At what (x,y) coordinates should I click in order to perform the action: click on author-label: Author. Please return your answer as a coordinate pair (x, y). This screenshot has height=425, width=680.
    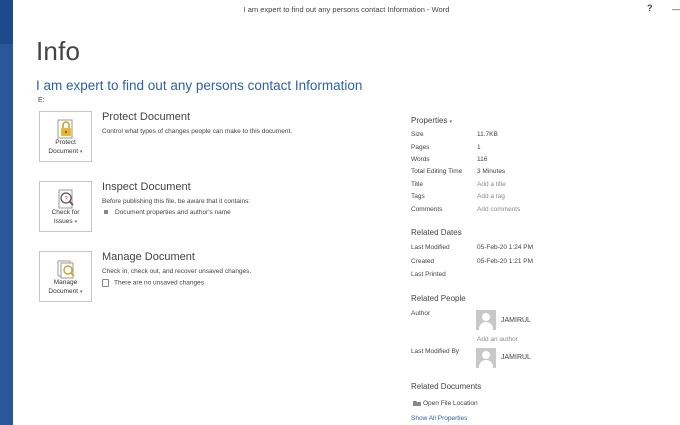
    Looking at the image, I should click on (421, 313).